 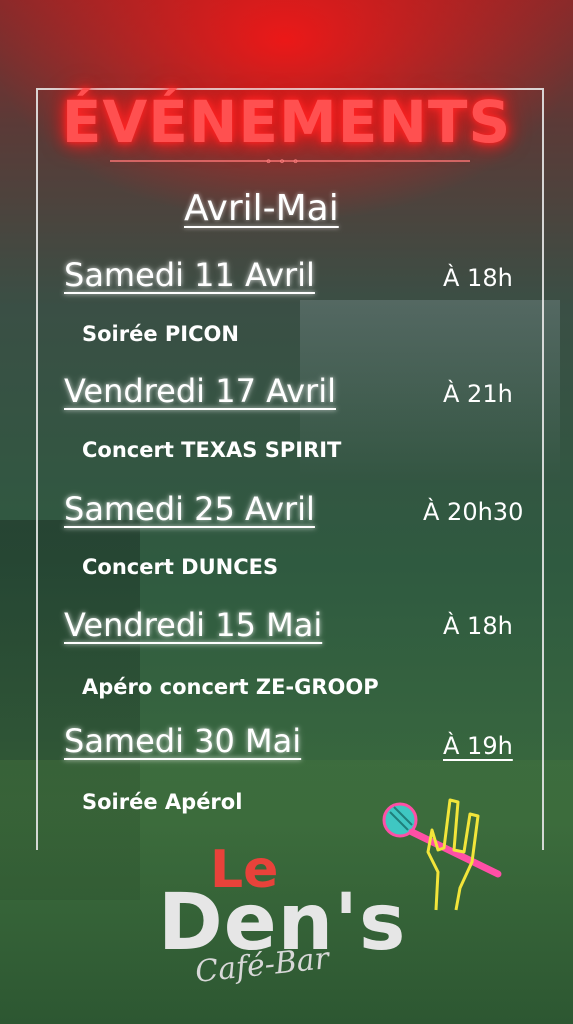 I want to click on event-date: Samedi 30 Mai, so click(x=183, y=741).